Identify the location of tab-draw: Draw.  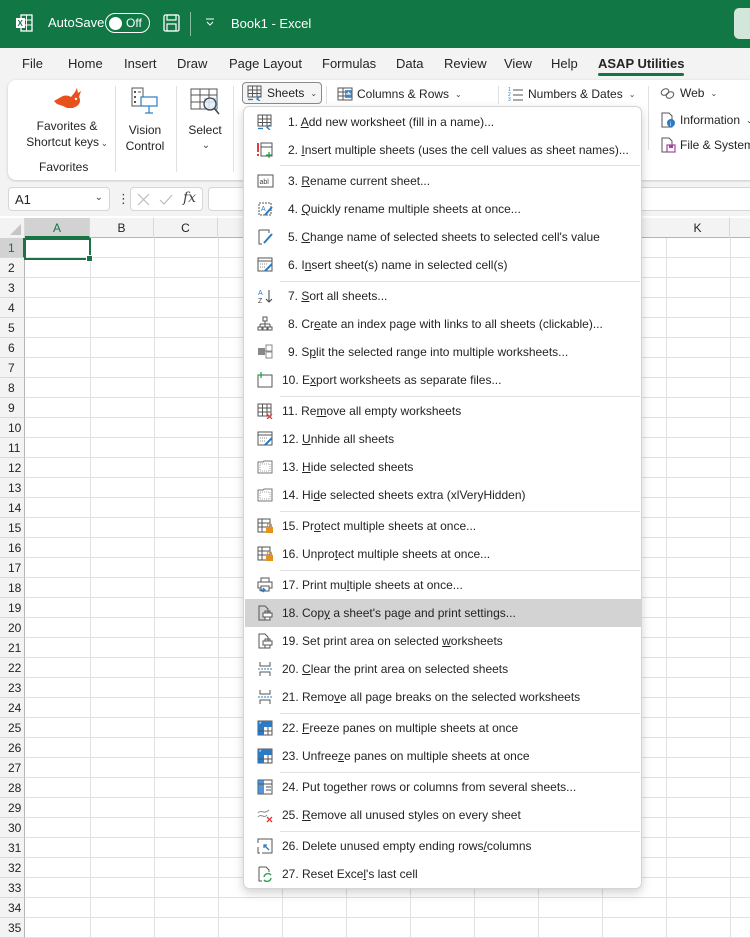
(192, 63).